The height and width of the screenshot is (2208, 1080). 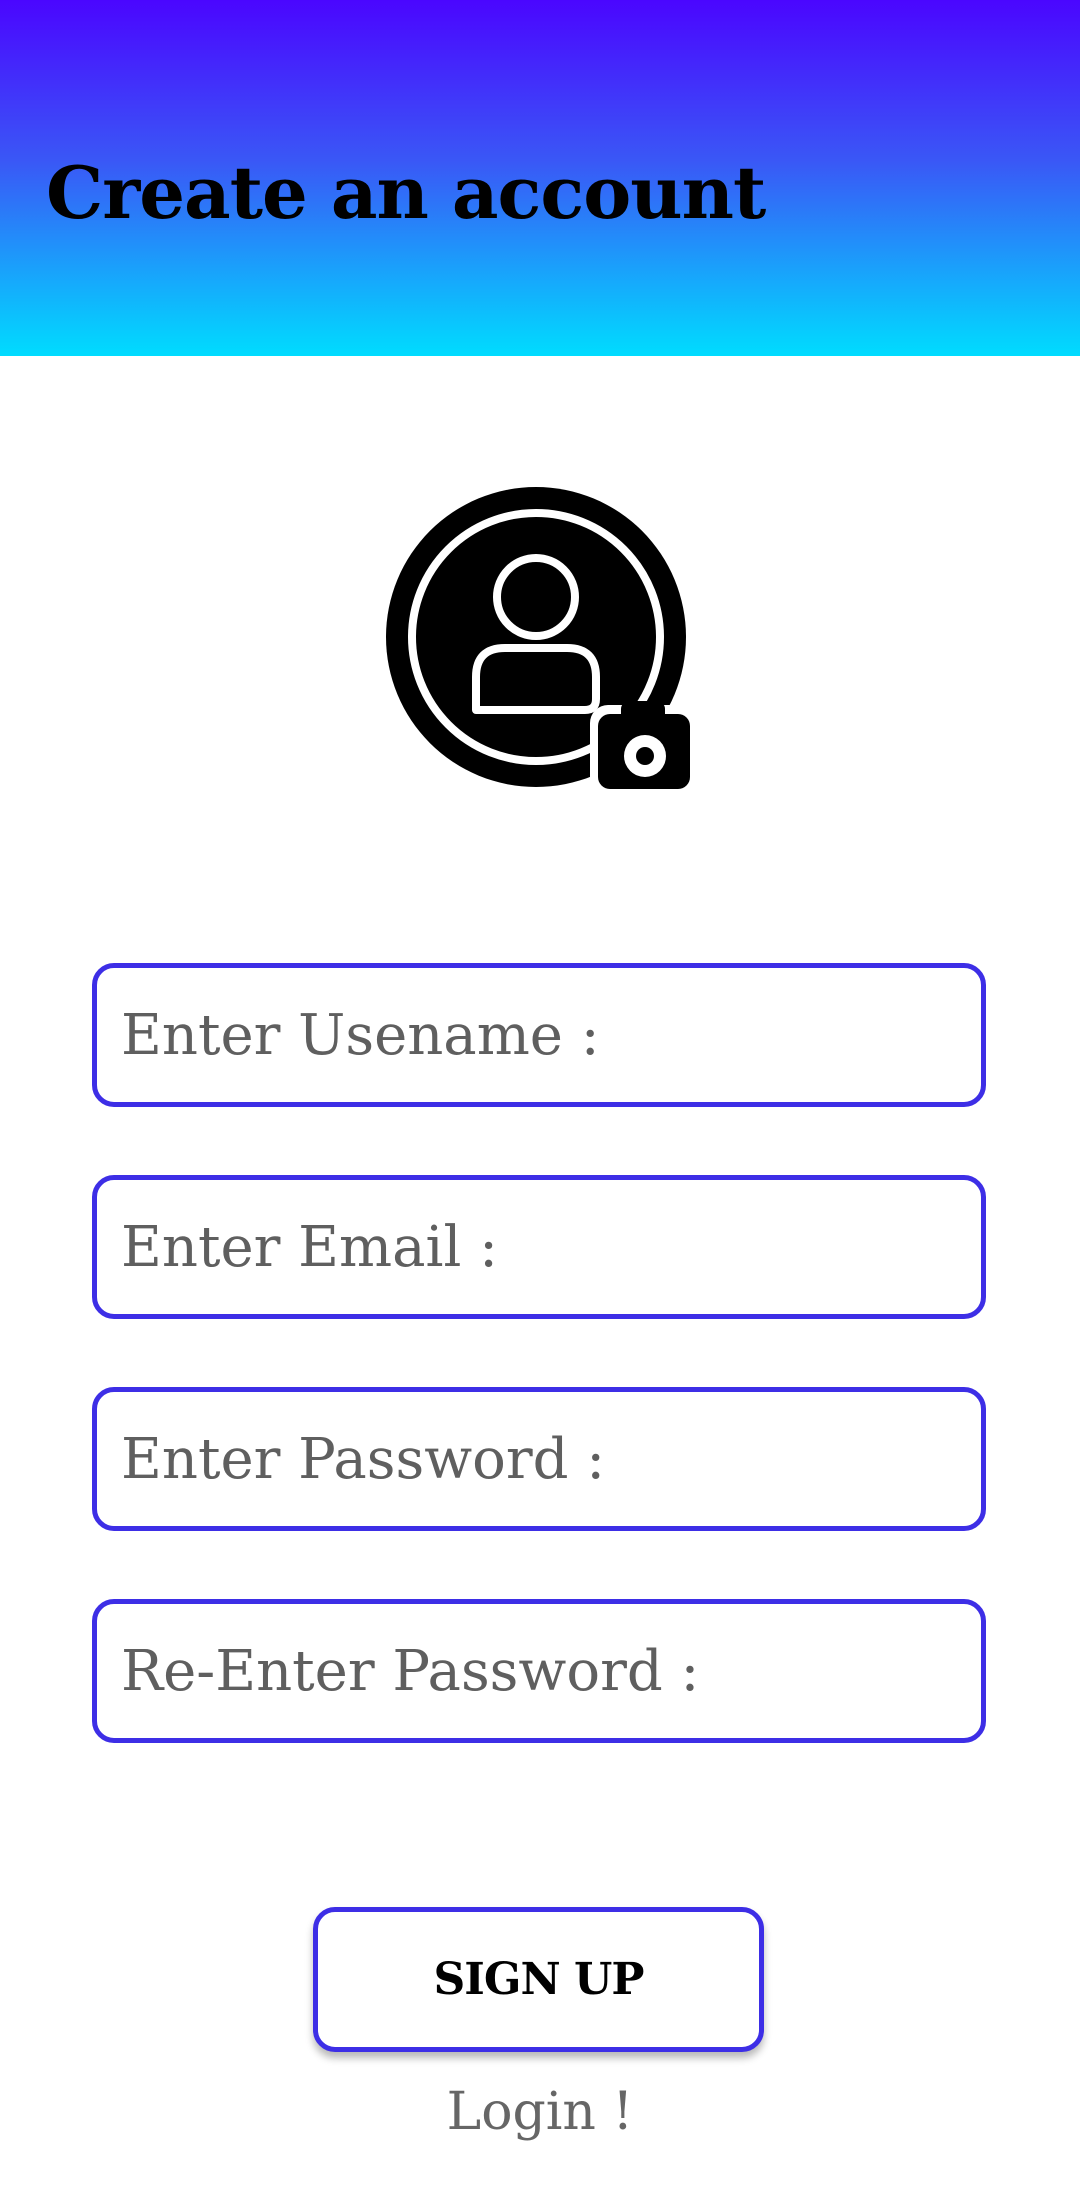 I want to click on login-link: Login !, so click(x=540, y=2112).